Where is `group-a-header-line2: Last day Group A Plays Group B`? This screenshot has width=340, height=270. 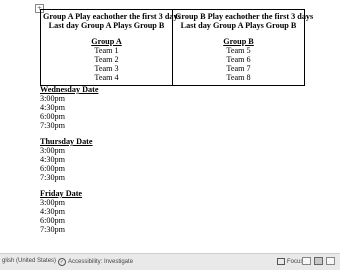
group-a-header-line2: Last day Group A Plays Group B is located at coordinates (106, 25).